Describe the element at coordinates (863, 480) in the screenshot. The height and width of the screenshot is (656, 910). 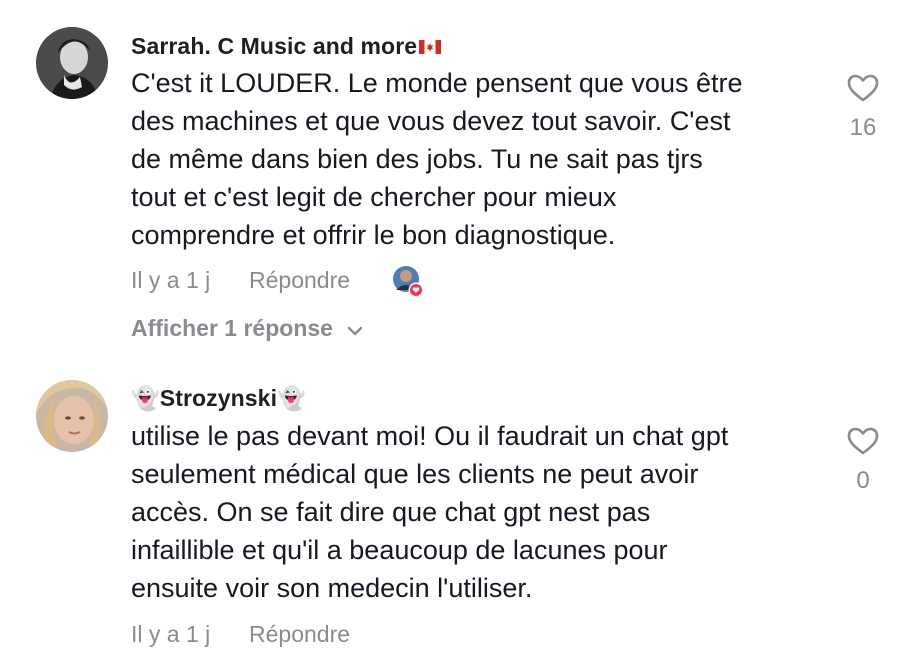
I see `like-count: 0` at that location.